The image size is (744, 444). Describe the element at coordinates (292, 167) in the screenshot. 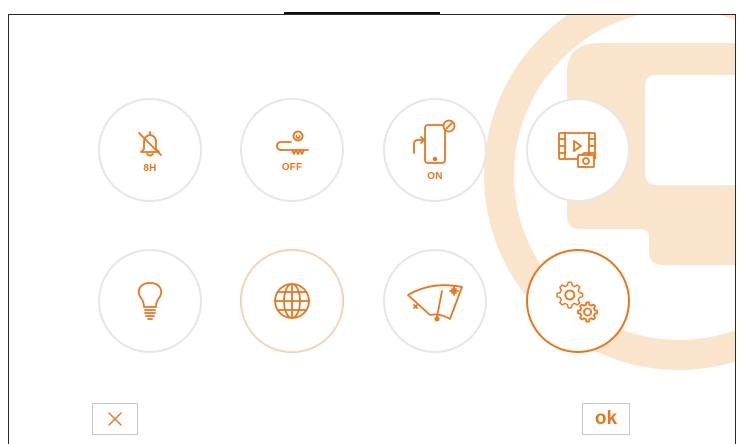

I see `door-key-label: OFF` at that location.